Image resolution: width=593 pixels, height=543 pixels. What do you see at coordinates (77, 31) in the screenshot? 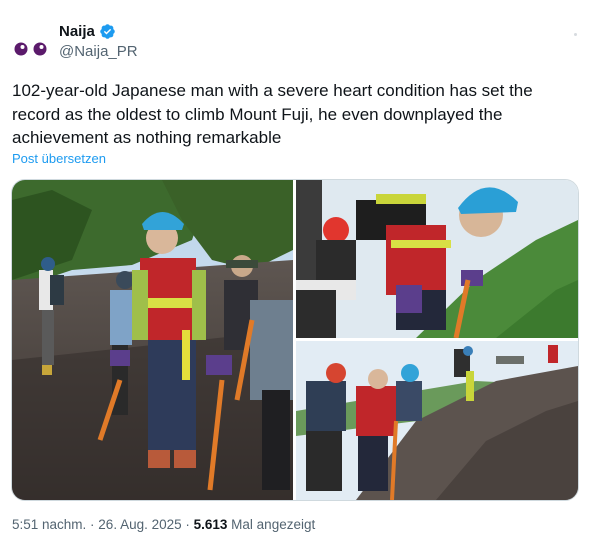
I see `display-name: Naija` at bounding box center [77, 31].